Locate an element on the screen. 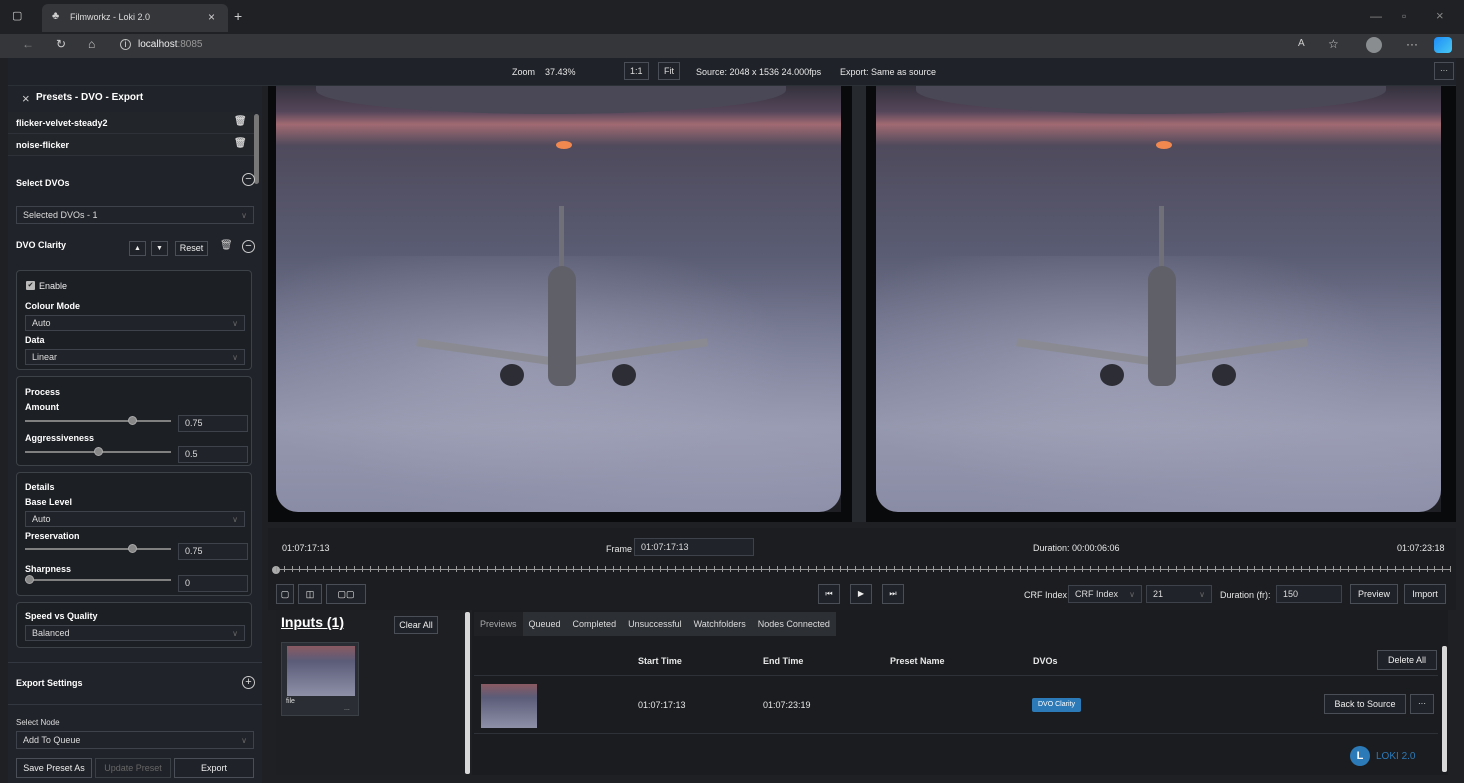 This screenshot has width=1464, height=783. column-end-time: End Time is located at coordinates (783, 661).